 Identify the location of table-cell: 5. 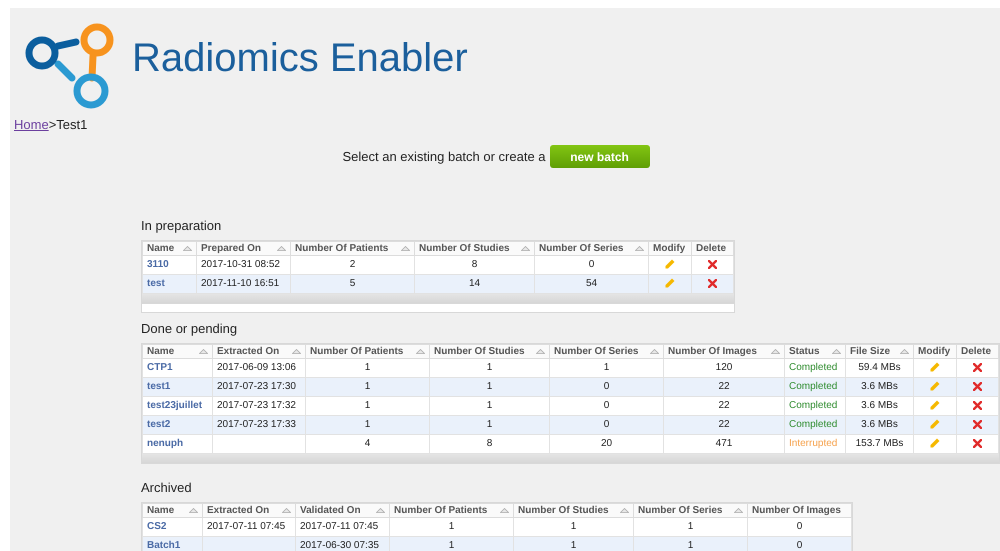
(353, 283).